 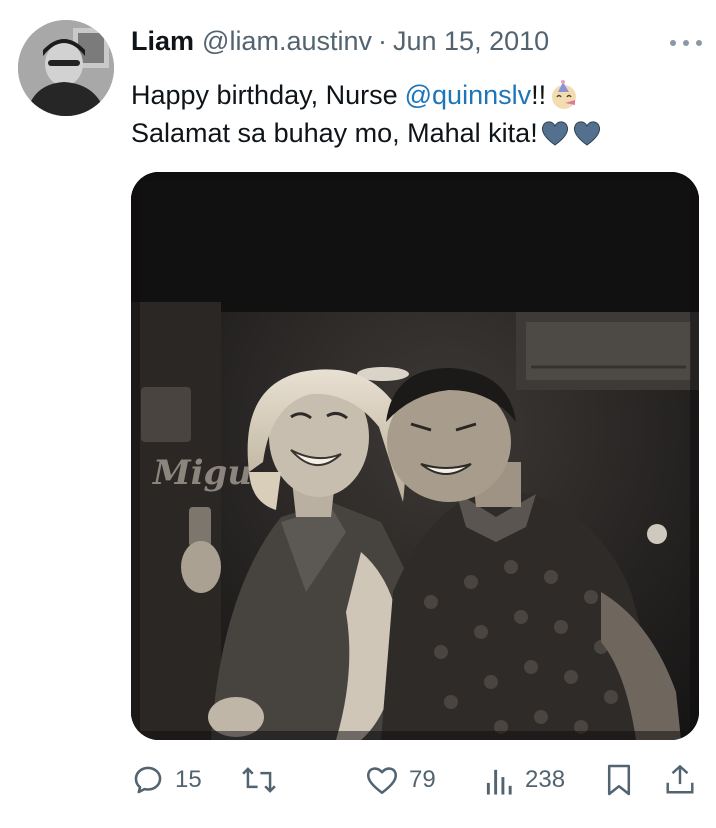 What do you see at coordinates (166, 780) in the screenshot?
I see `reply-button: 15` at bounding box center [166, 780].